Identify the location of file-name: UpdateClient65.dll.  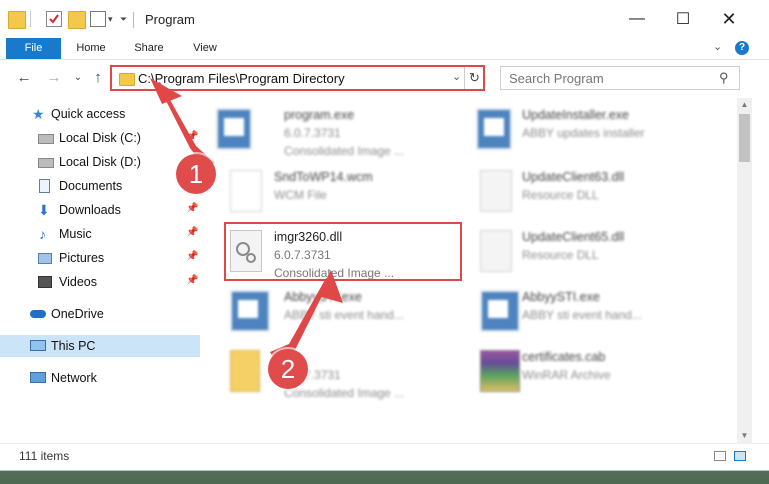
(573, 237).